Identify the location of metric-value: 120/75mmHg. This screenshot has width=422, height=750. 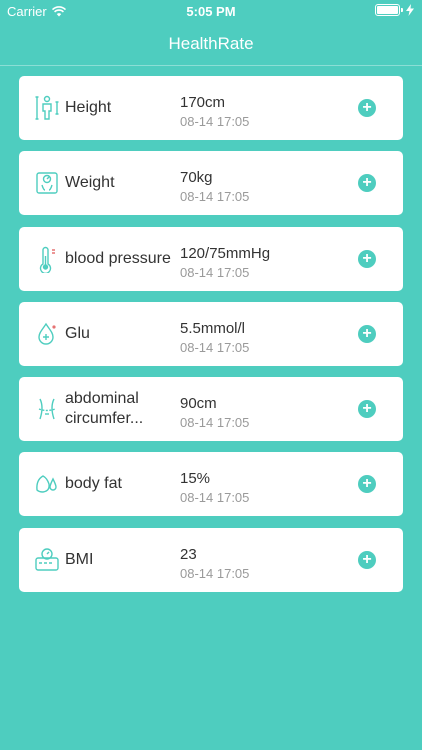
(225, 253).